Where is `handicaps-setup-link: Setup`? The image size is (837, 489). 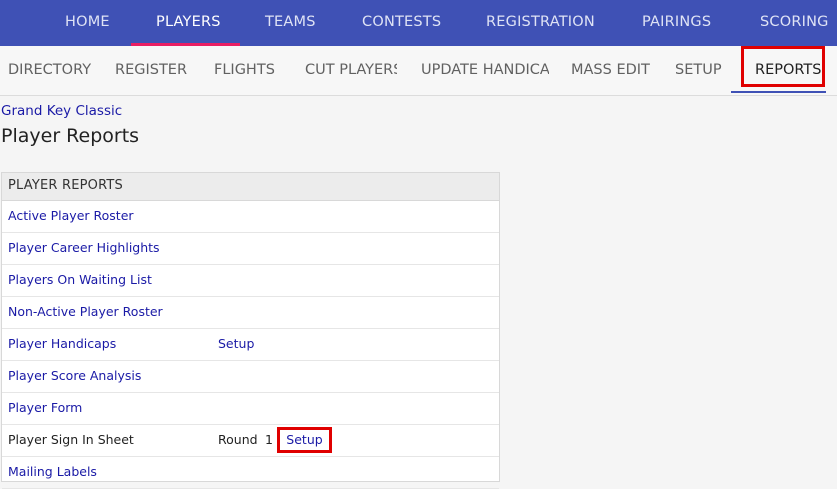
handicaps-setup-link: Setup is located at coordinates (236, 344).